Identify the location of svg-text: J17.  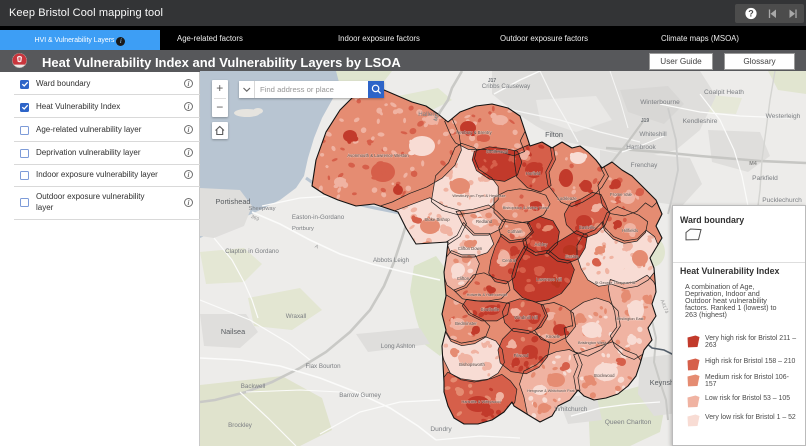
(492, 81).